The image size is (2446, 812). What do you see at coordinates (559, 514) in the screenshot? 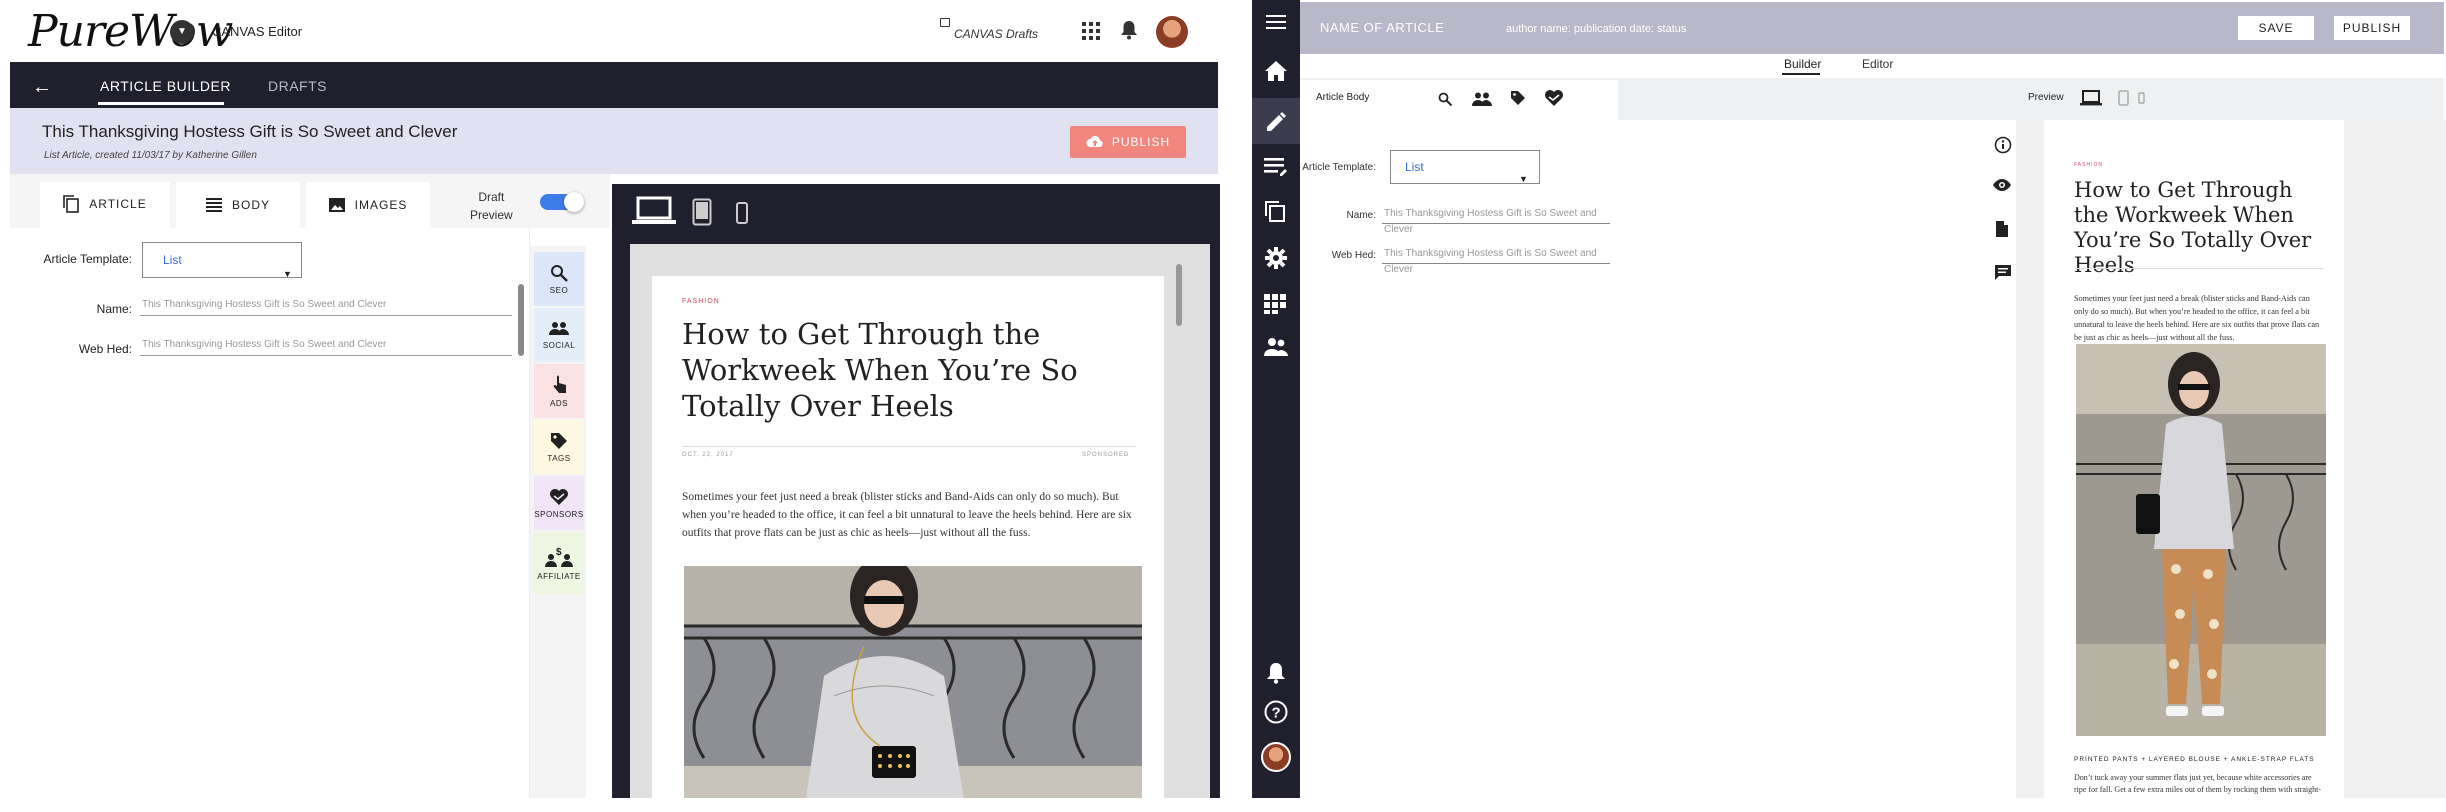
I see `tool-label: SPONSORS` at bounding box center [559, 514].